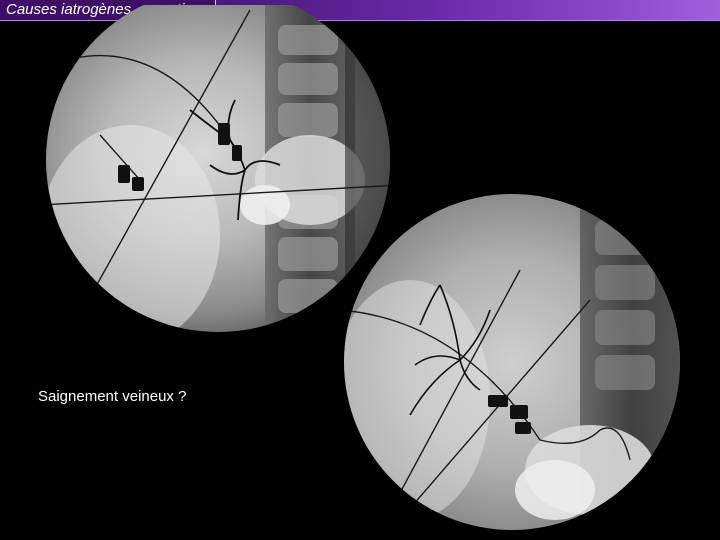  I want to click on slide-caption: Saignement veineux ?, so click(112, 396).